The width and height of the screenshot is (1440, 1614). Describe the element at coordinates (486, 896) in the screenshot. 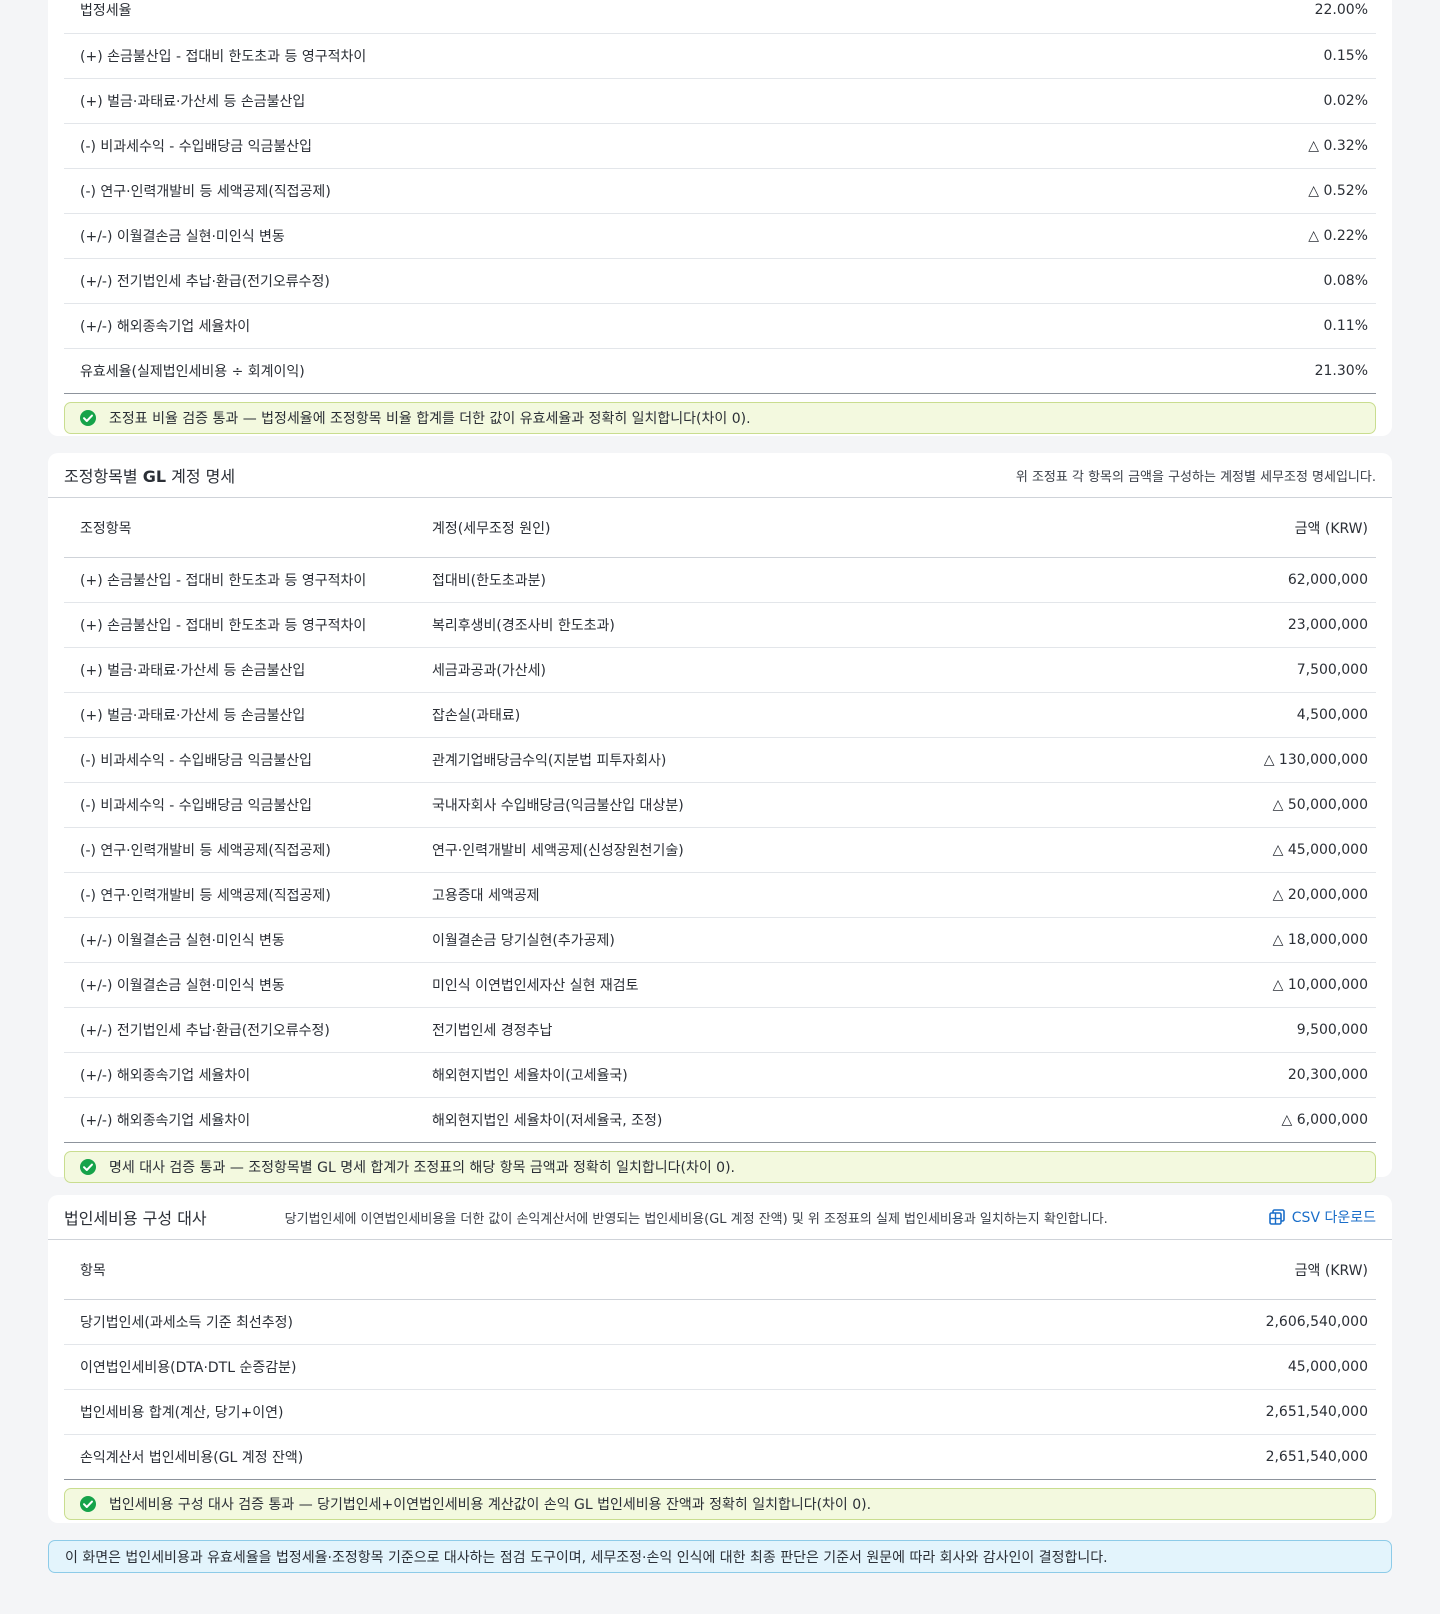

I see `gl-account: 고용증대 세액공제` at that location.